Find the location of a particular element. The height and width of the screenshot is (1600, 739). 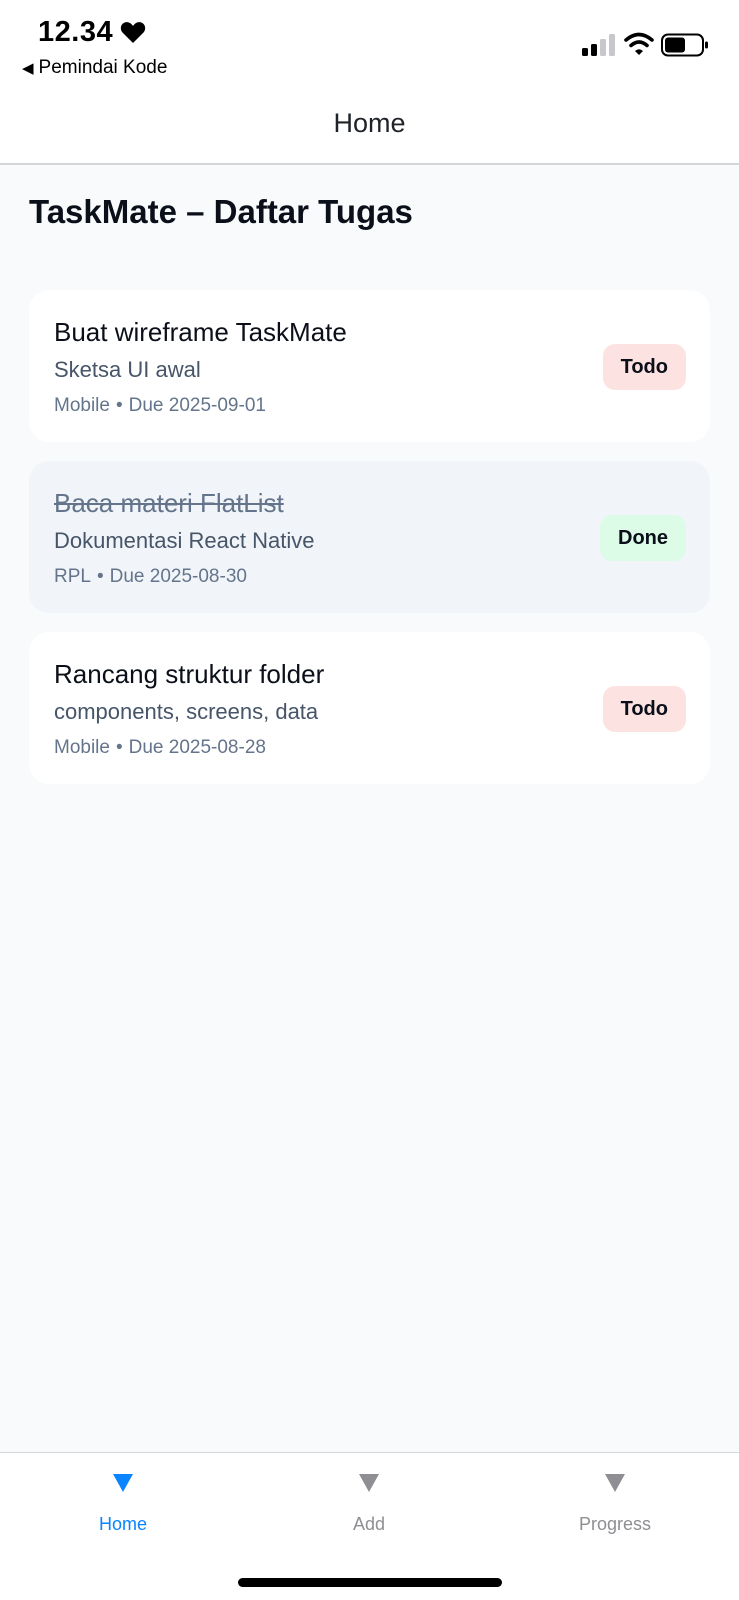

task-title: Buat wireframe TaskMate is located at coordinates (200, 332).